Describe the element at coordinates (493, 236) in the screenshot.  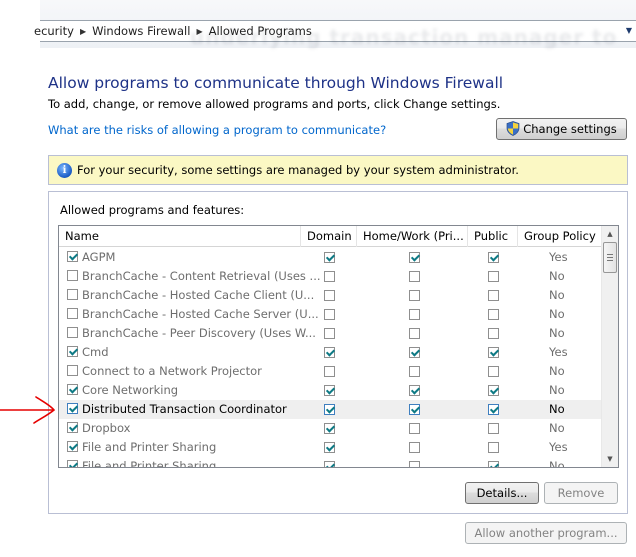
I see `column-header-public: Public` at that location.